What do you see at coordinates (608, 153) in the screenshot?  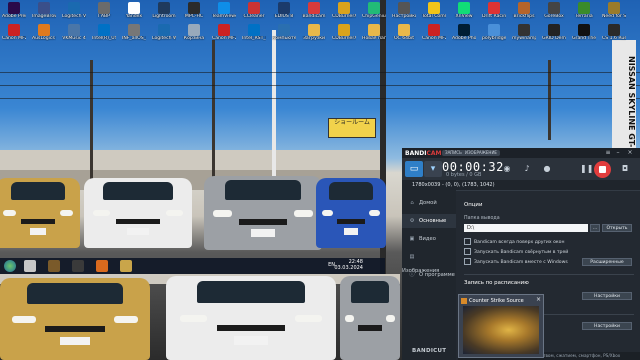 I see `menu-icon: ≡` at bounding box center [608, 153].